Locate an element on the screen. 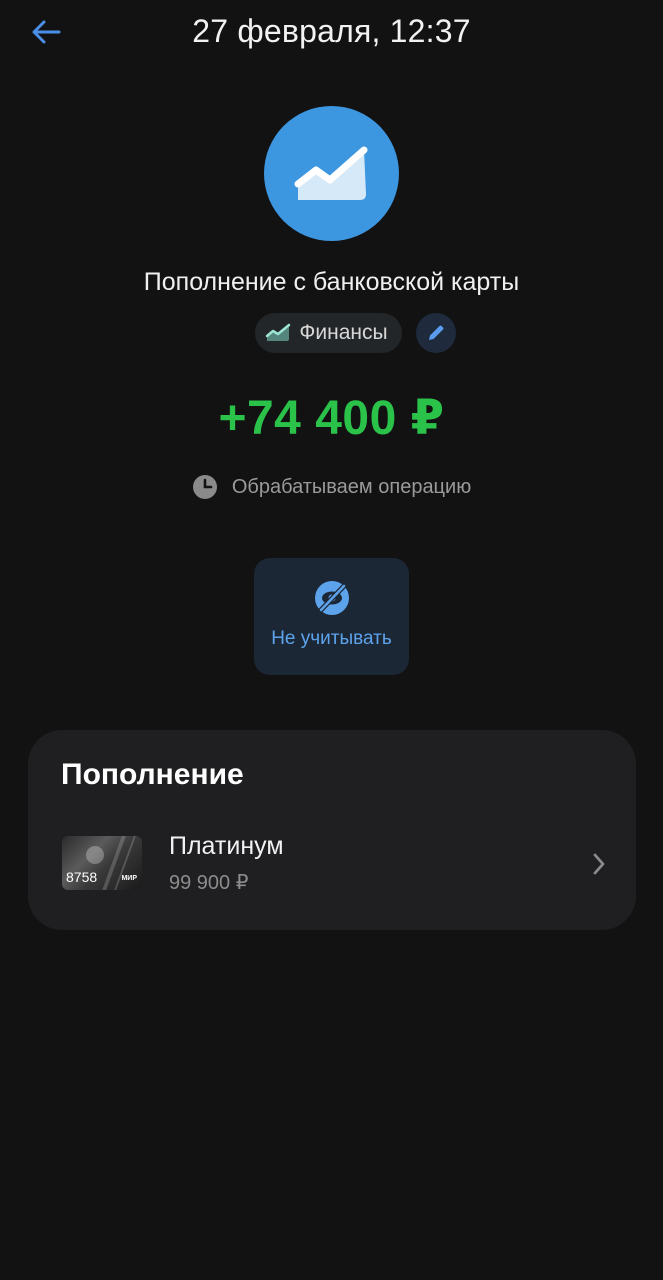 The height and width of the screenshot is (1280, 663). category-chips: Финансы is located at coordinates (331, 333).